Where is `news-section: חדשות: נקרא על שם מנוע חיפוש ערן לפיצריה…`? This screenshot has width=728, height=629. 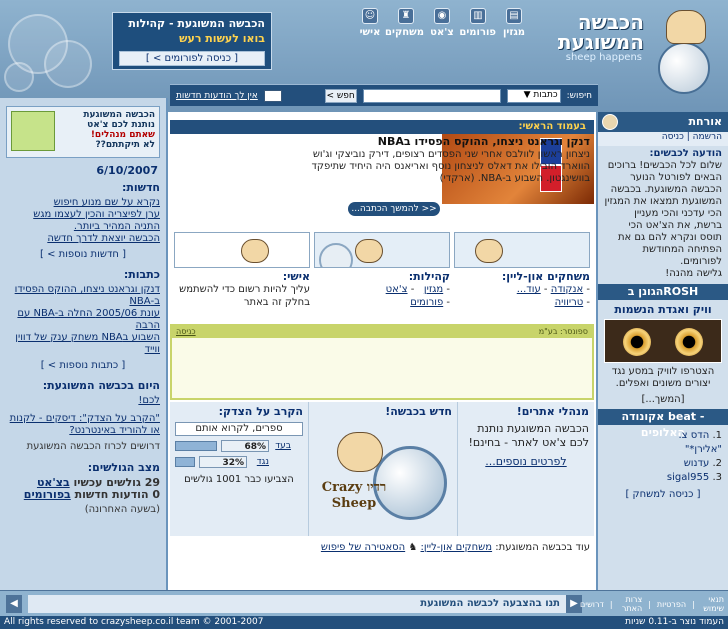
news-section: חדשות: נקרא על שם מנוע חיפוש ערן לפיצריה… is located at coordinates (83, 220).